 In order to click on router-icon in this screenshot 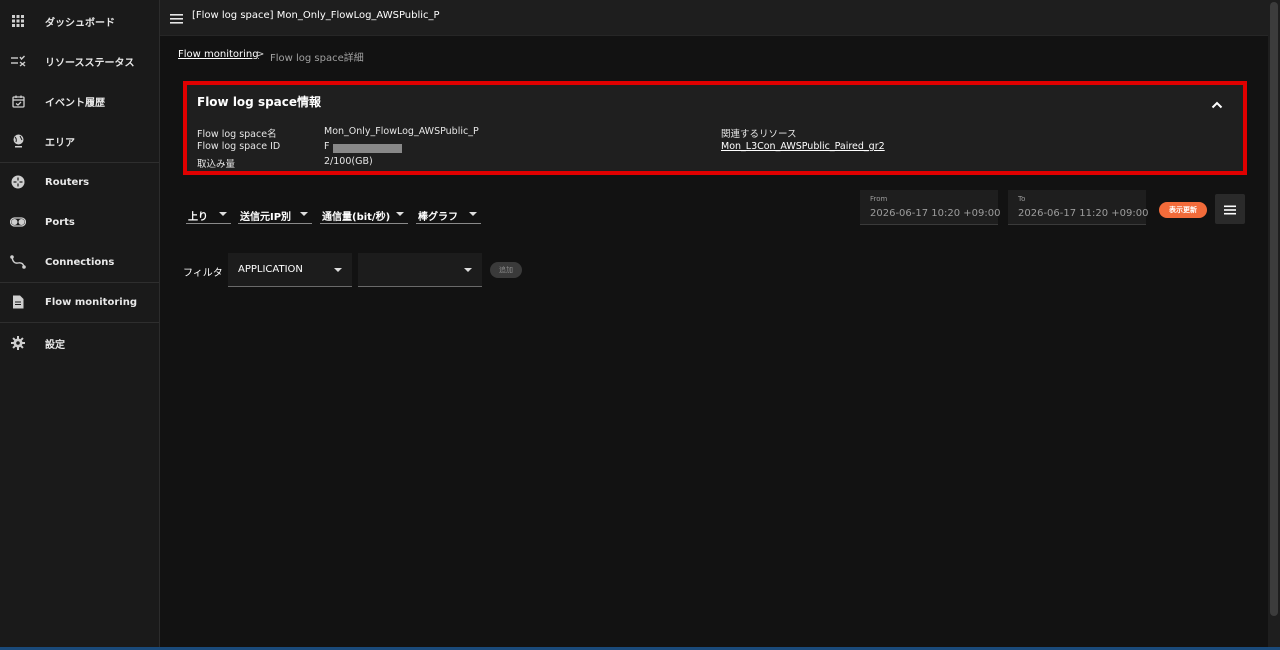, I will do `click(18, 182)`.